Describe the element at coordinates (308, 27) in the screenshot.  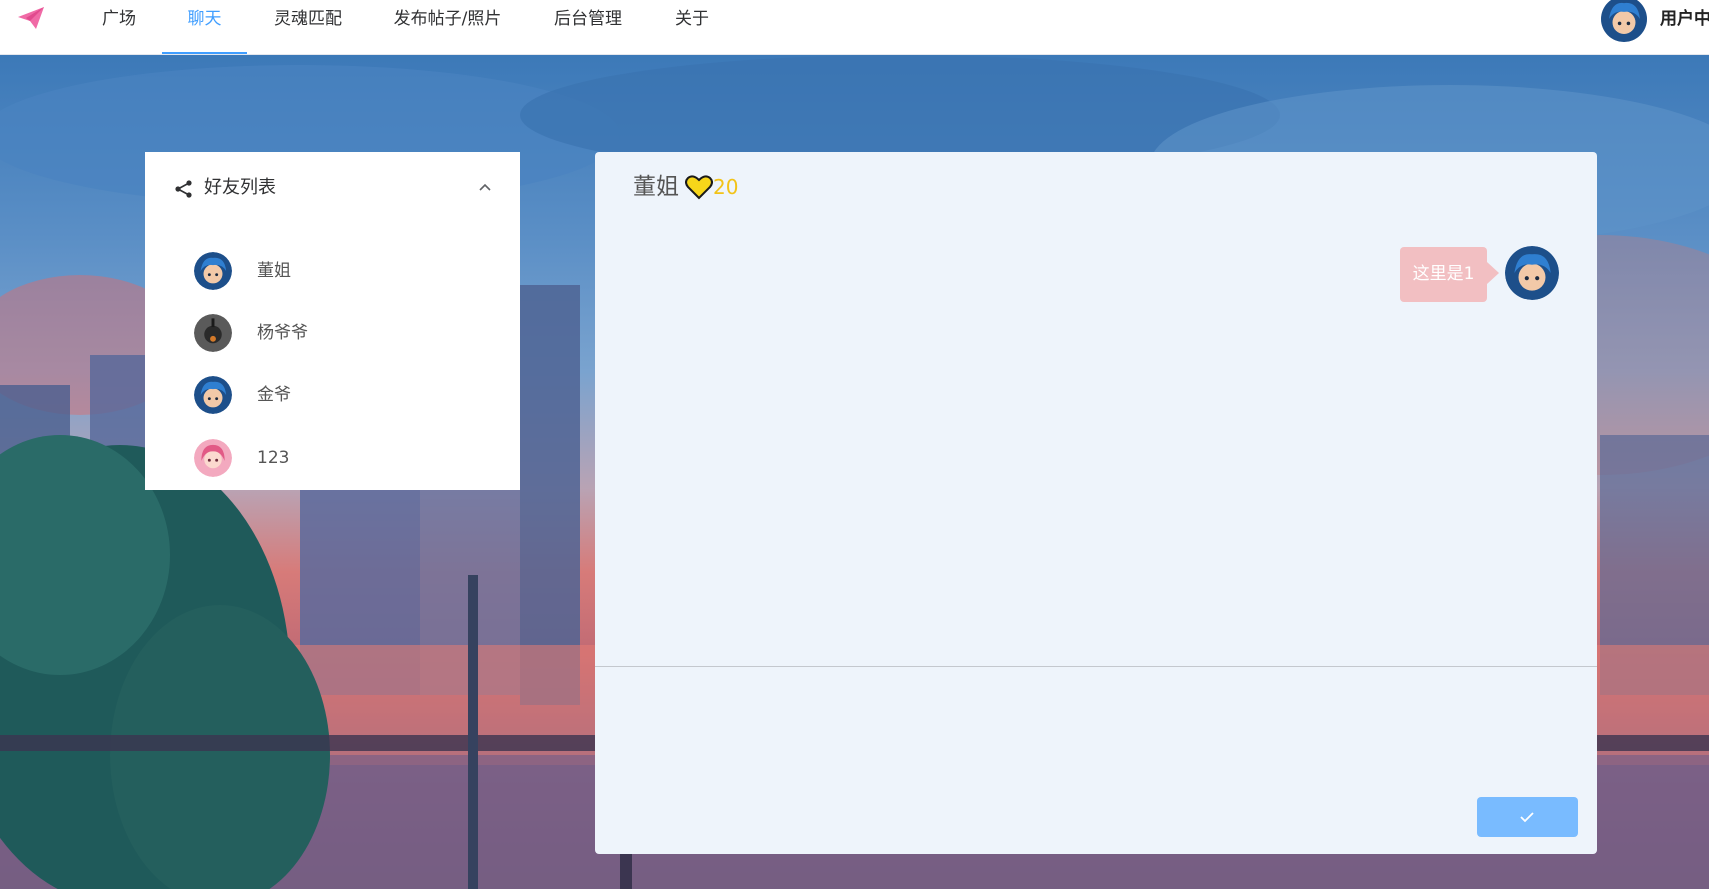
I see `nav-item-soul-match: 灵魂匹配` at that location.